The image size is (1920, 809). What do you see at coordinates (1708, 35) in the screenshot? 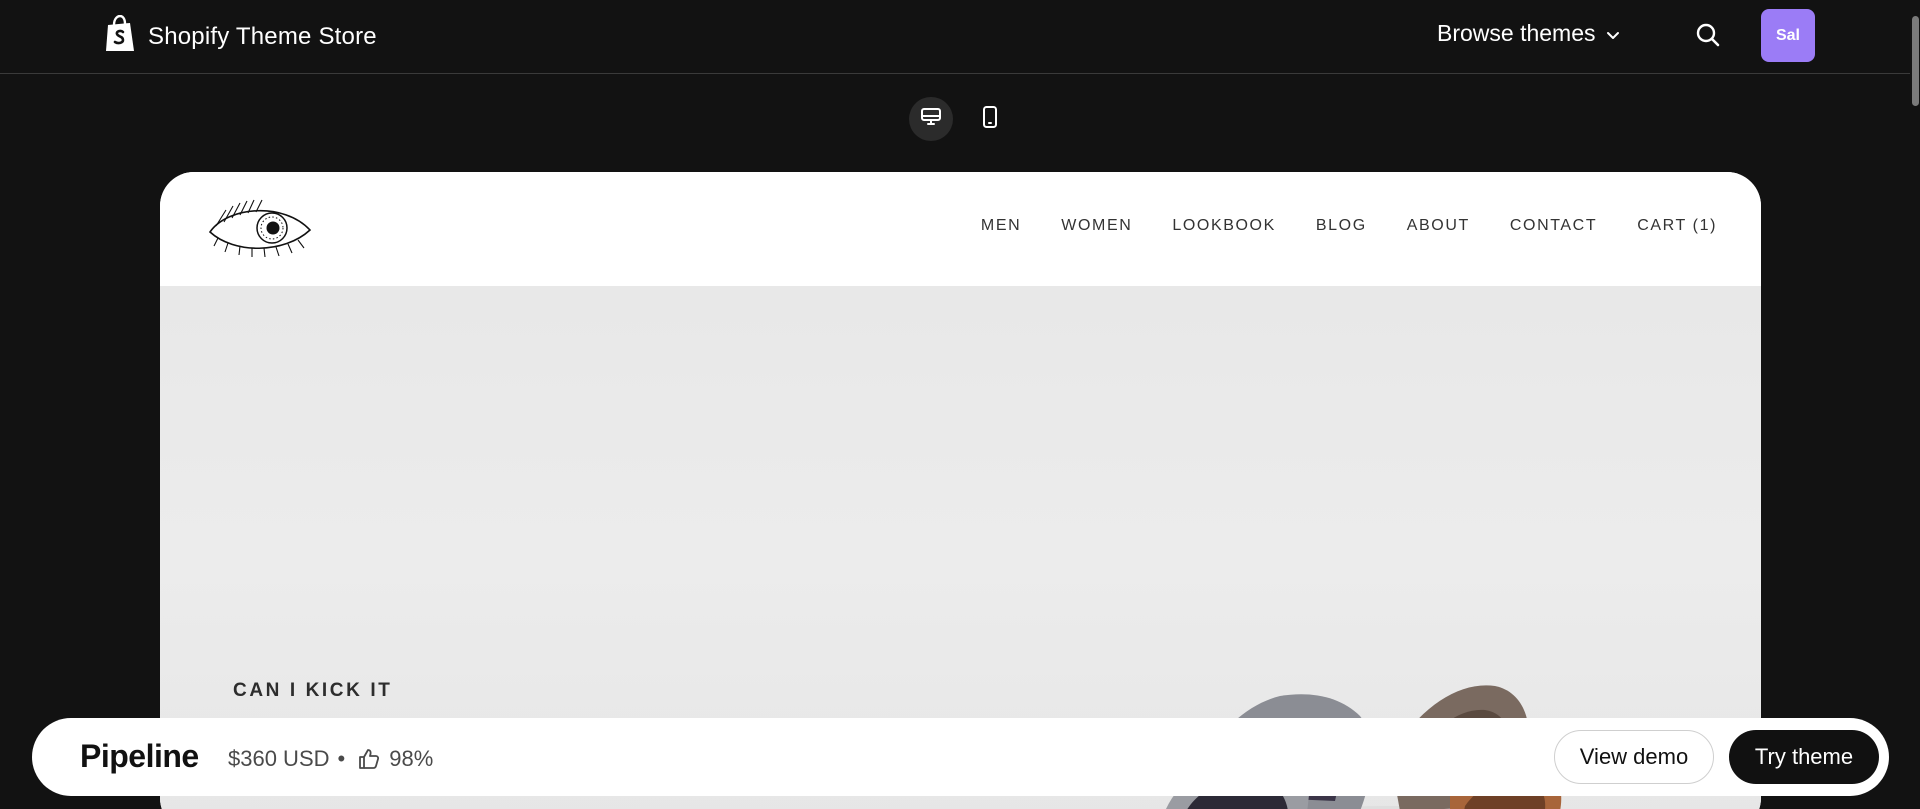
I see `search-icon` at bounding box center [1708, 35].